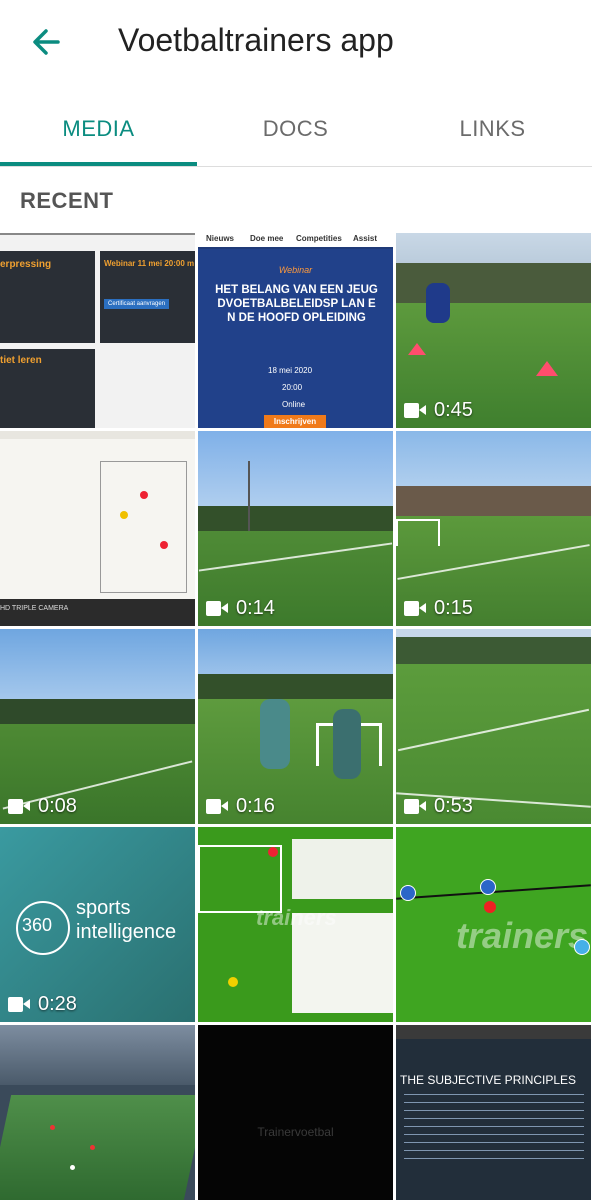 The height and width of the screenshot is (1200, 592). What do you see at coordinates (493, 1112) in the screenshot?
I see `media-thumbnail: THE SUBJECTIVE PRINCIPLES` at bounding box center [493, 1112].